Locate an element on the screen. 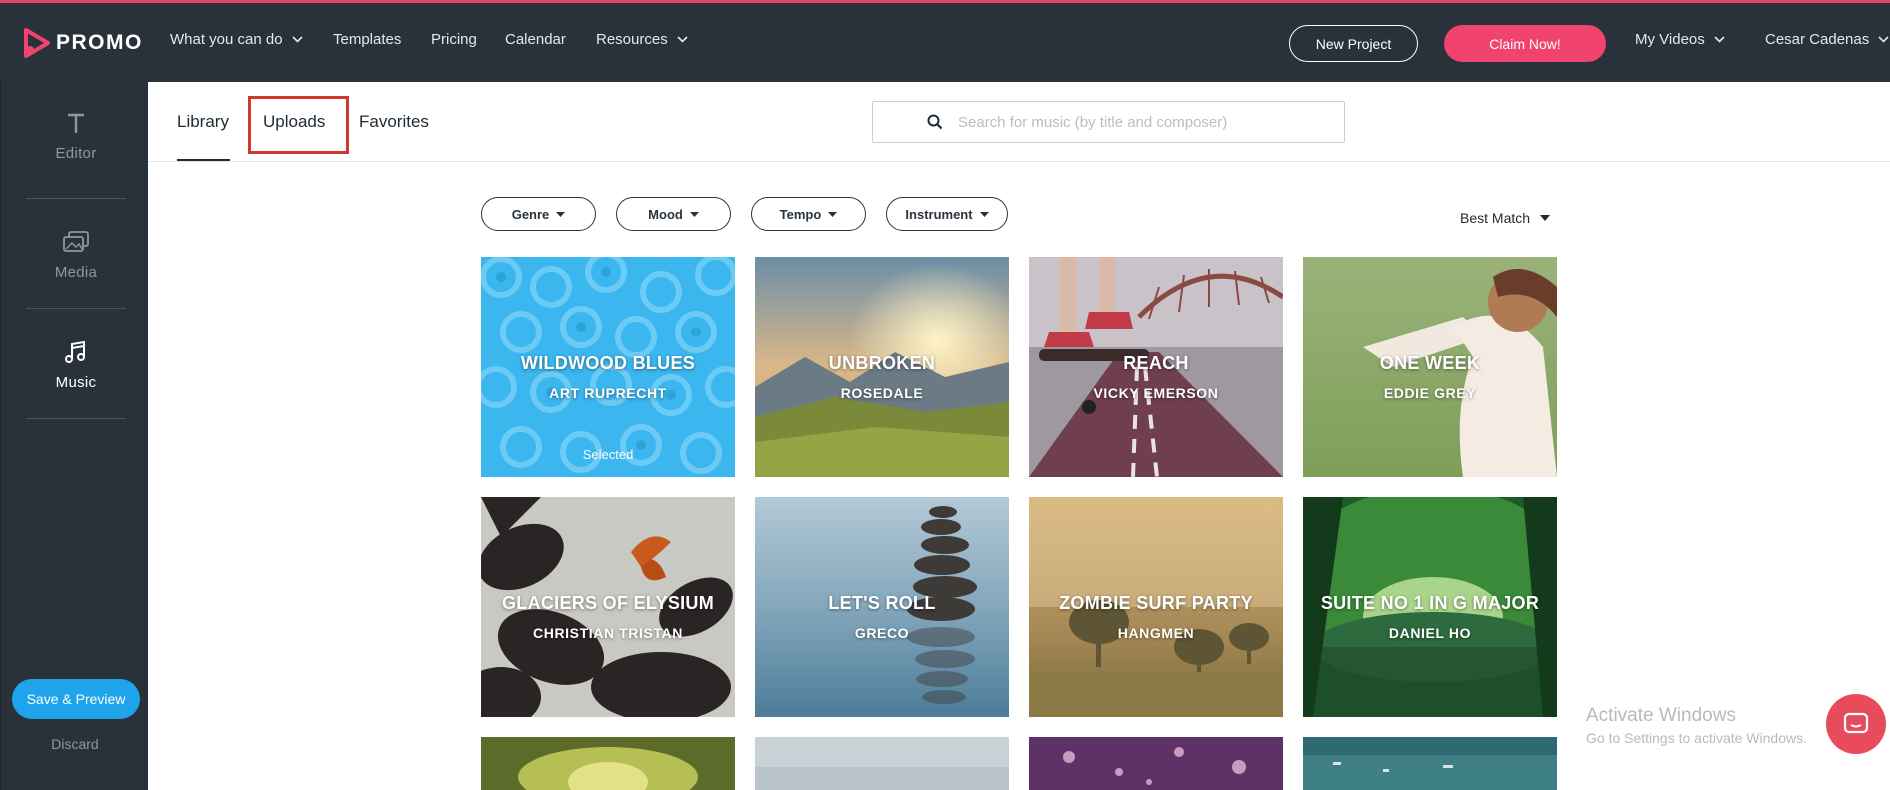 This screenshot has width=1890, height=790. chat-launcher-button is located at coordinates (1856, 724).